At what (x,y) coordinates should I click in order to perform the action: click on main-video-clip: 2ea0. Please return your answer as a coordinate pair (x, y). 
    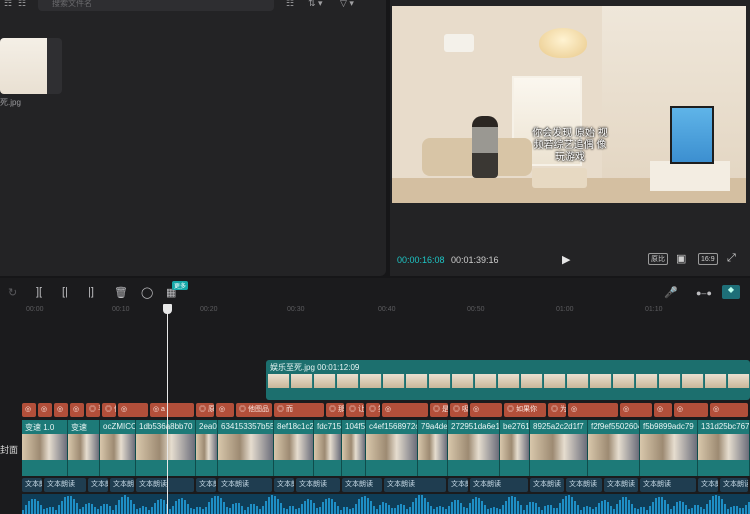
    Looking at the image, I should click on (207, 448).